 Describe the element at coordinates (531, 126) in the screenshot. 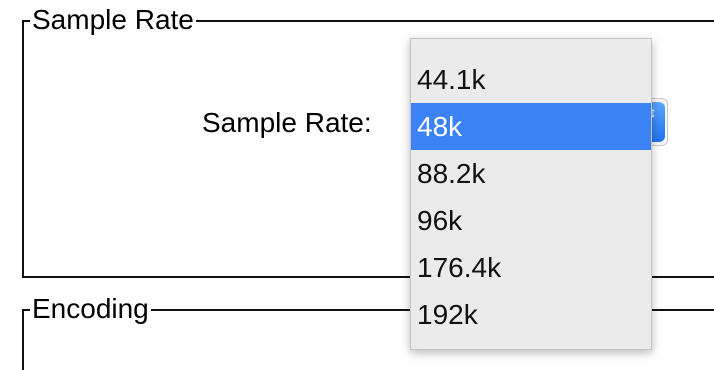

I see `menu-item-48k: 48k` at that location.